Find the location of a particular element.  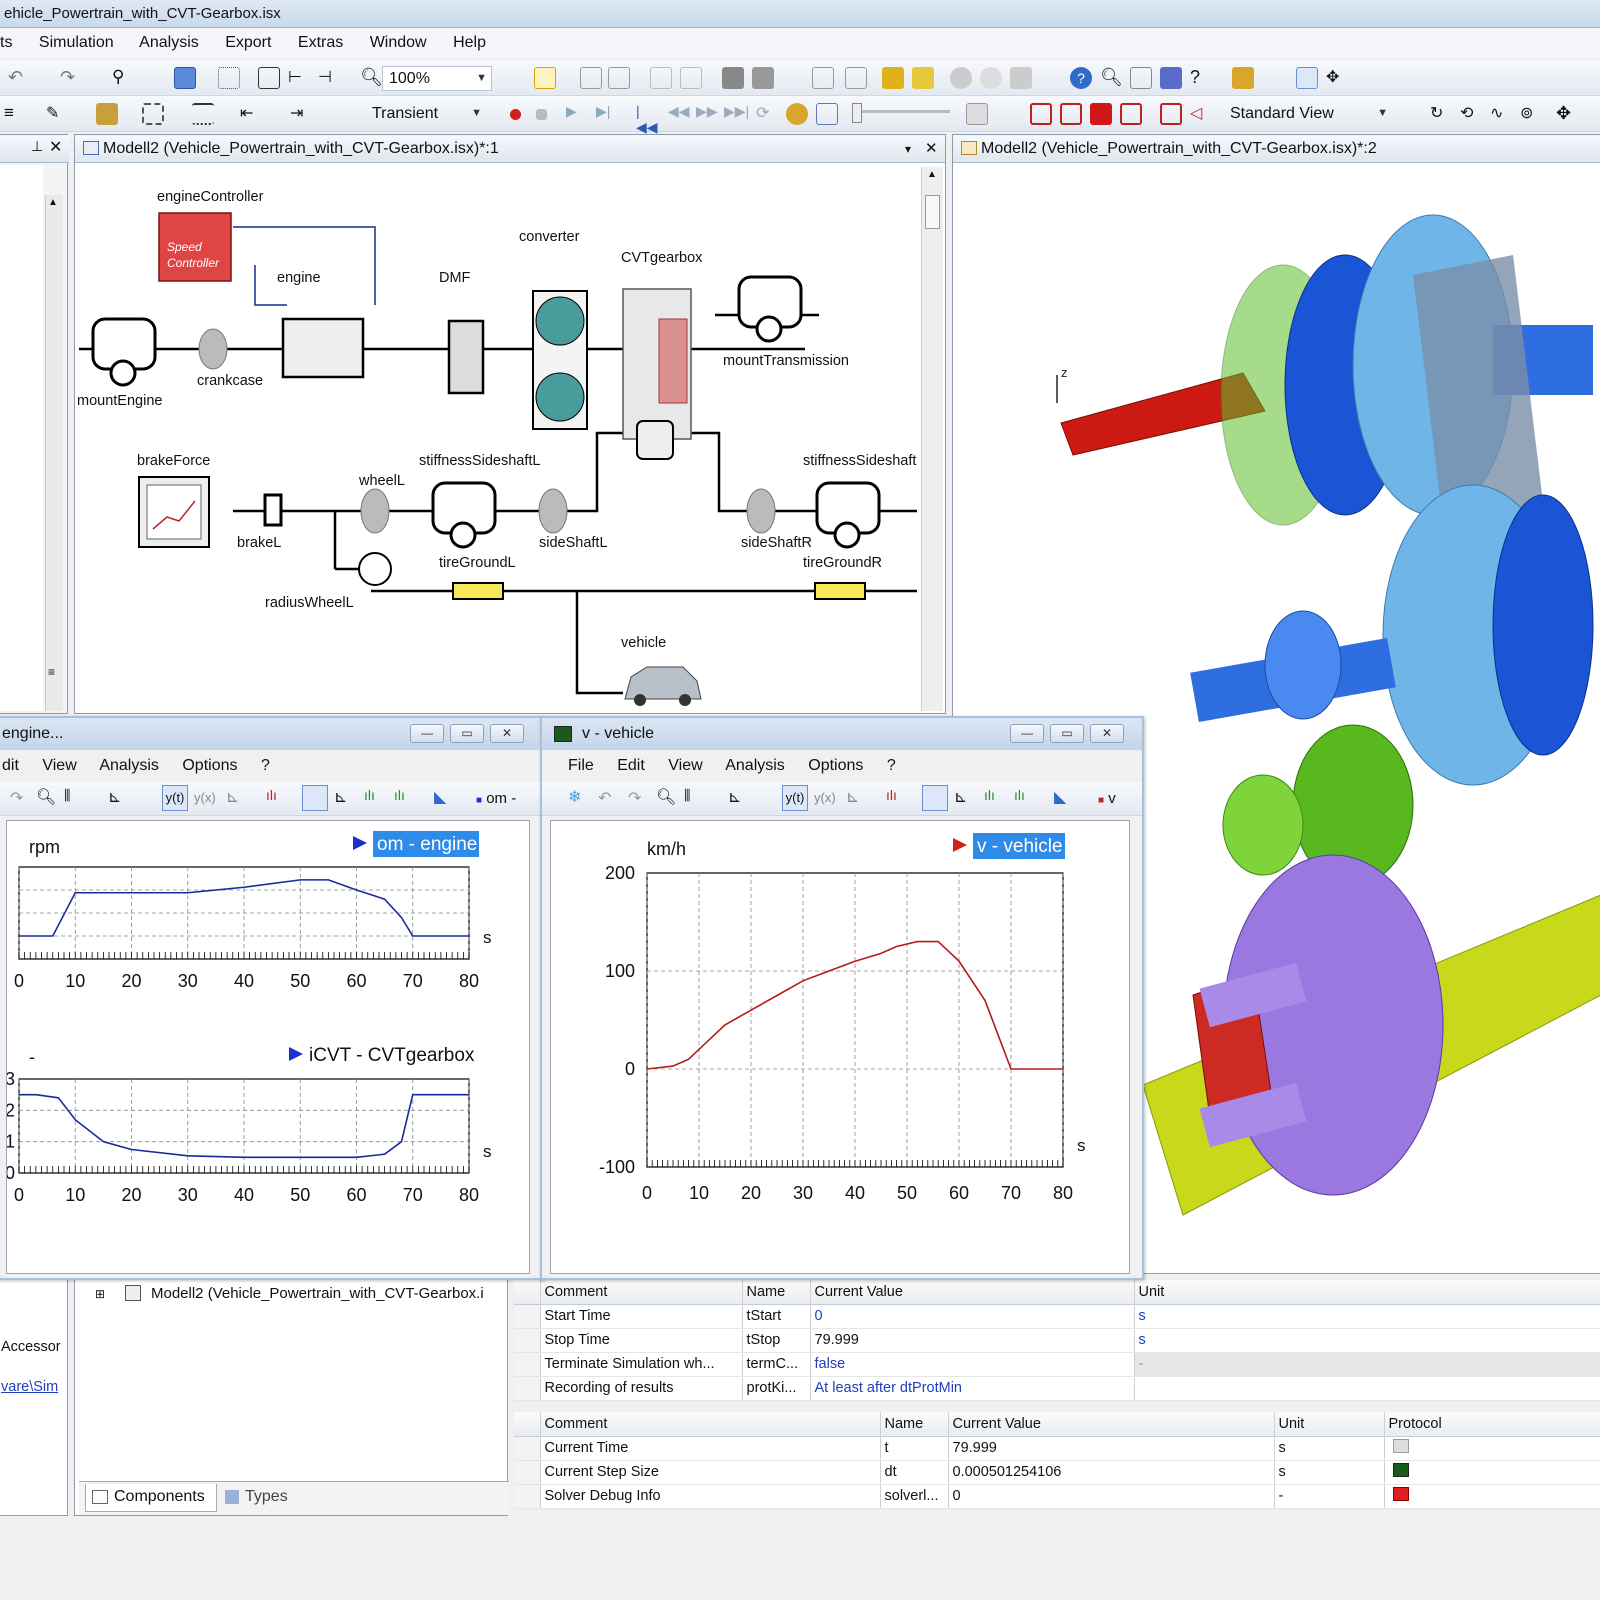

view-reset-icon: ◁ is located at coordinates (1201, 114).